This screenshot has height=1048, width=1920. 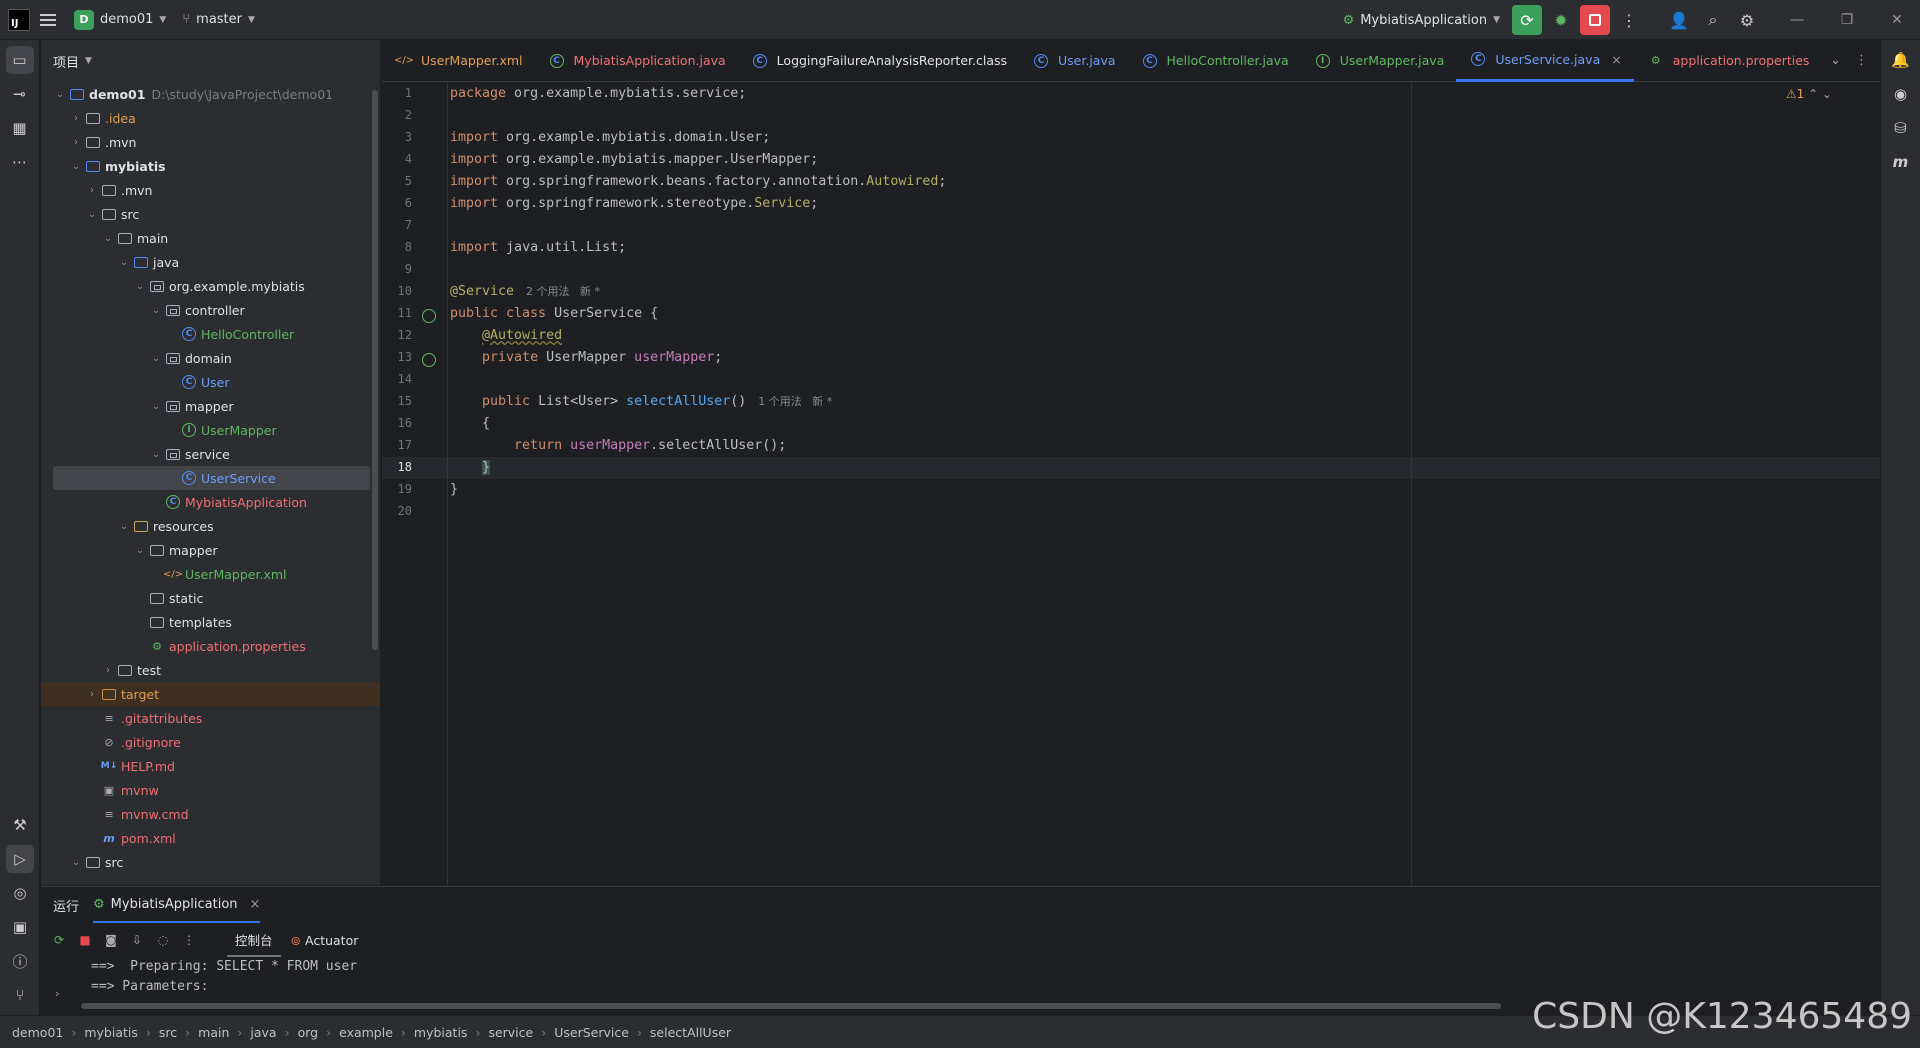 What do you see at coordinates (111, 940) in the screenshot?
I see `camera-icon: ◙` at bounding box center [111, 940].